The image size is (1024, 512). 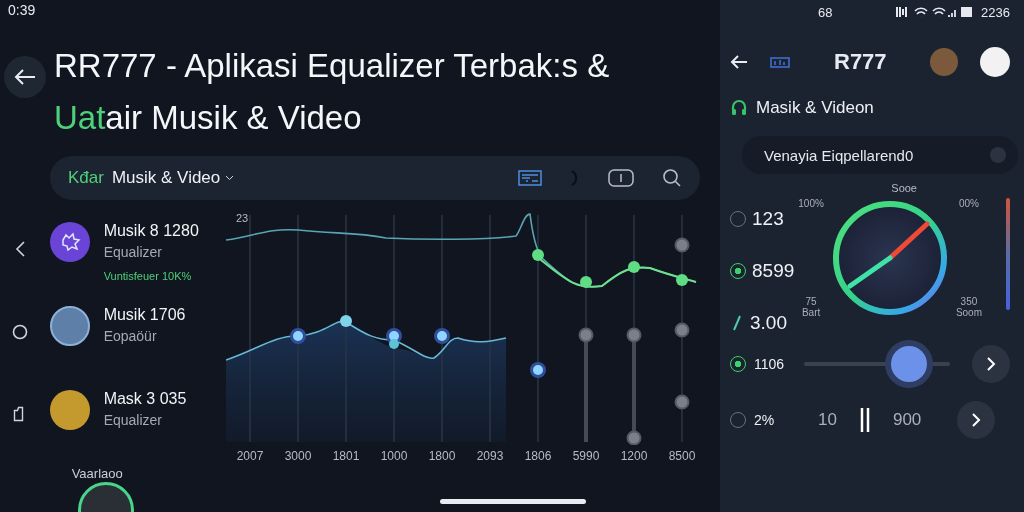 I want to click on frequency-label: 1801, so click(x=346, y=456).